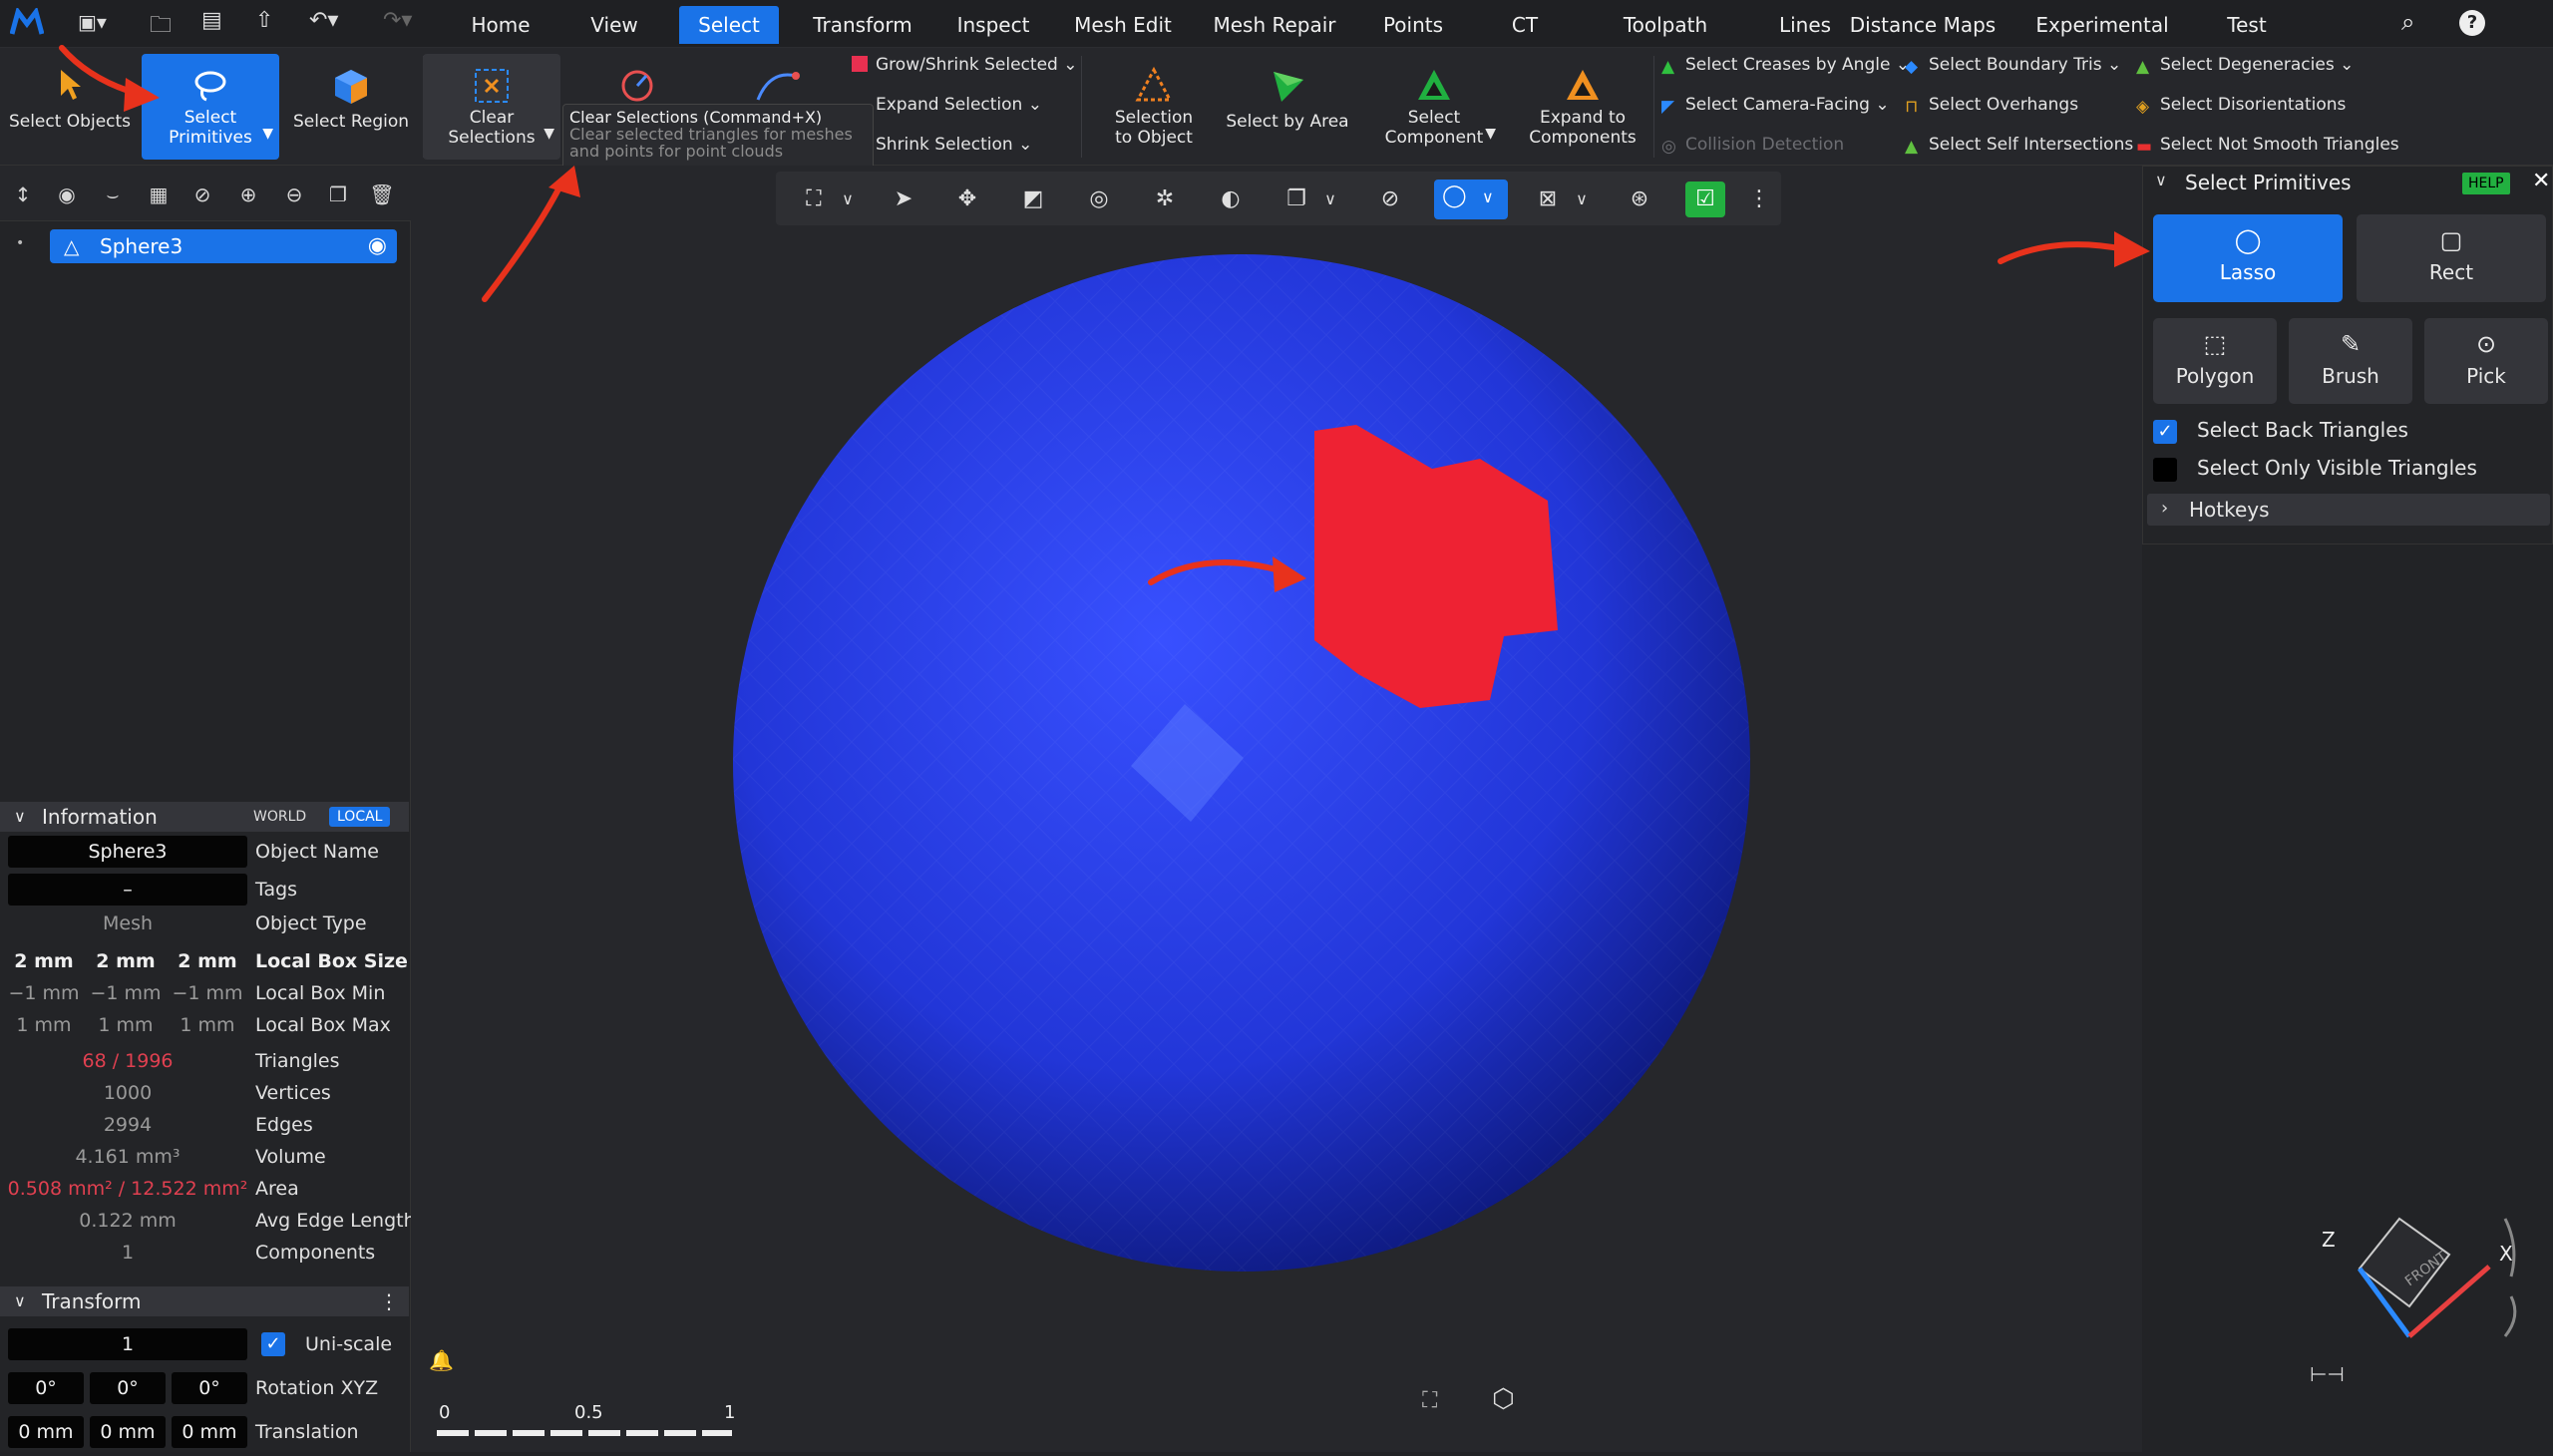 The width and height of the screenshot is (2553, 1456). What do you see at coordinates (67, 194) in the screenshot?
I see `eye-icon: ◉` at bounding box center [67, 194].